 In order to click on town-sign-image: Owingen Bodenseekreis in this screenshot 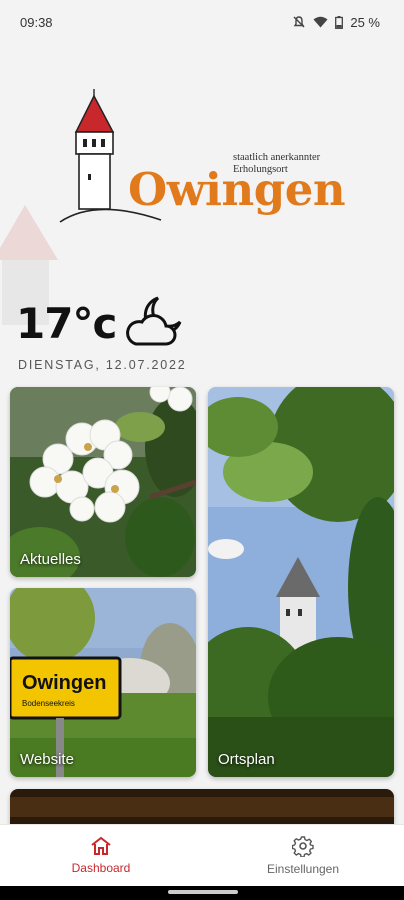, I will do `click(103, 682)`.